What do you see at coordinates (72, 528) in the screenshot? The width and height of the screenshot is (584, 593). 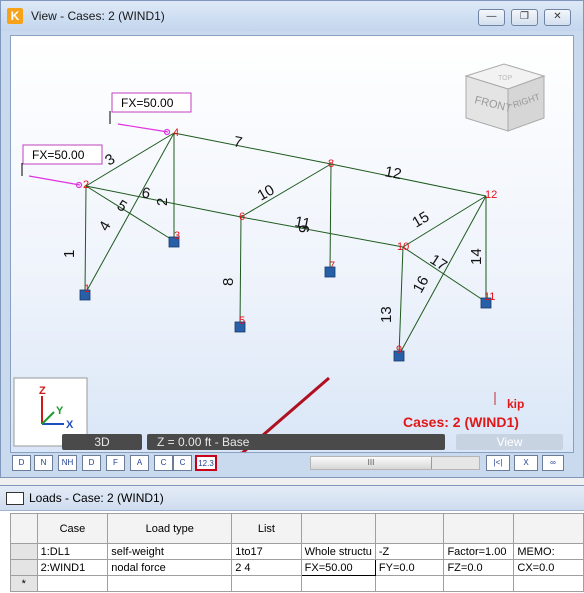 I see `column-header-case: Case` at bounding box center [72, 528].